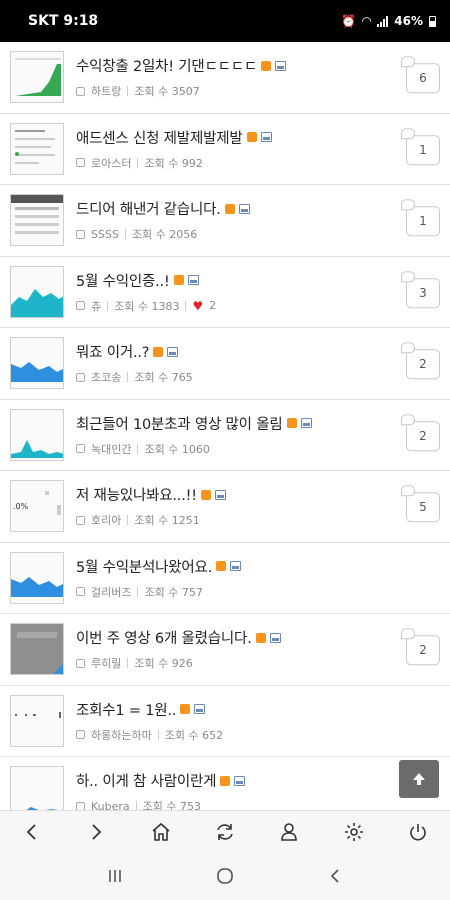 Image resolution: width=450 pixels, height=900 pixels. Describe the element at coordinates (225, 650) in the screenshot. I see `post-item: 이번 주 영상 6개 올렸습니다. 루히릴 조회 수 926 2` at that location.